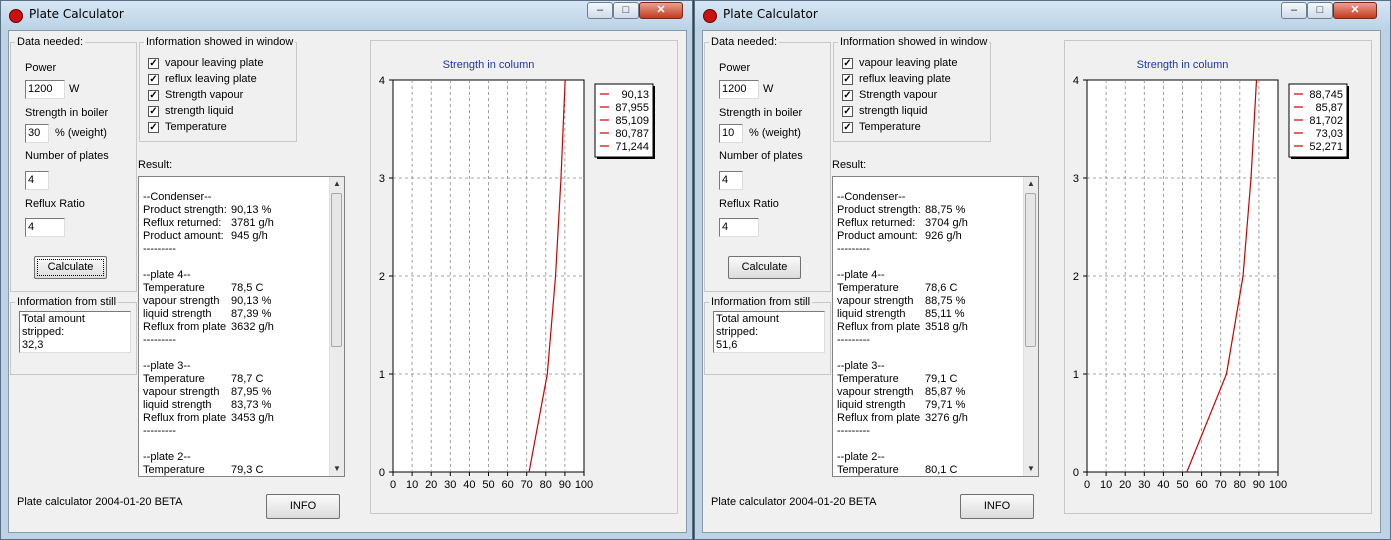 Image resolution: width=1391 pixels, height=540 pixels. What do you see at coordinates (185, 210) in the screenshot?
I see `result-line-label: Product strength:` at bounding box center [185, 210].